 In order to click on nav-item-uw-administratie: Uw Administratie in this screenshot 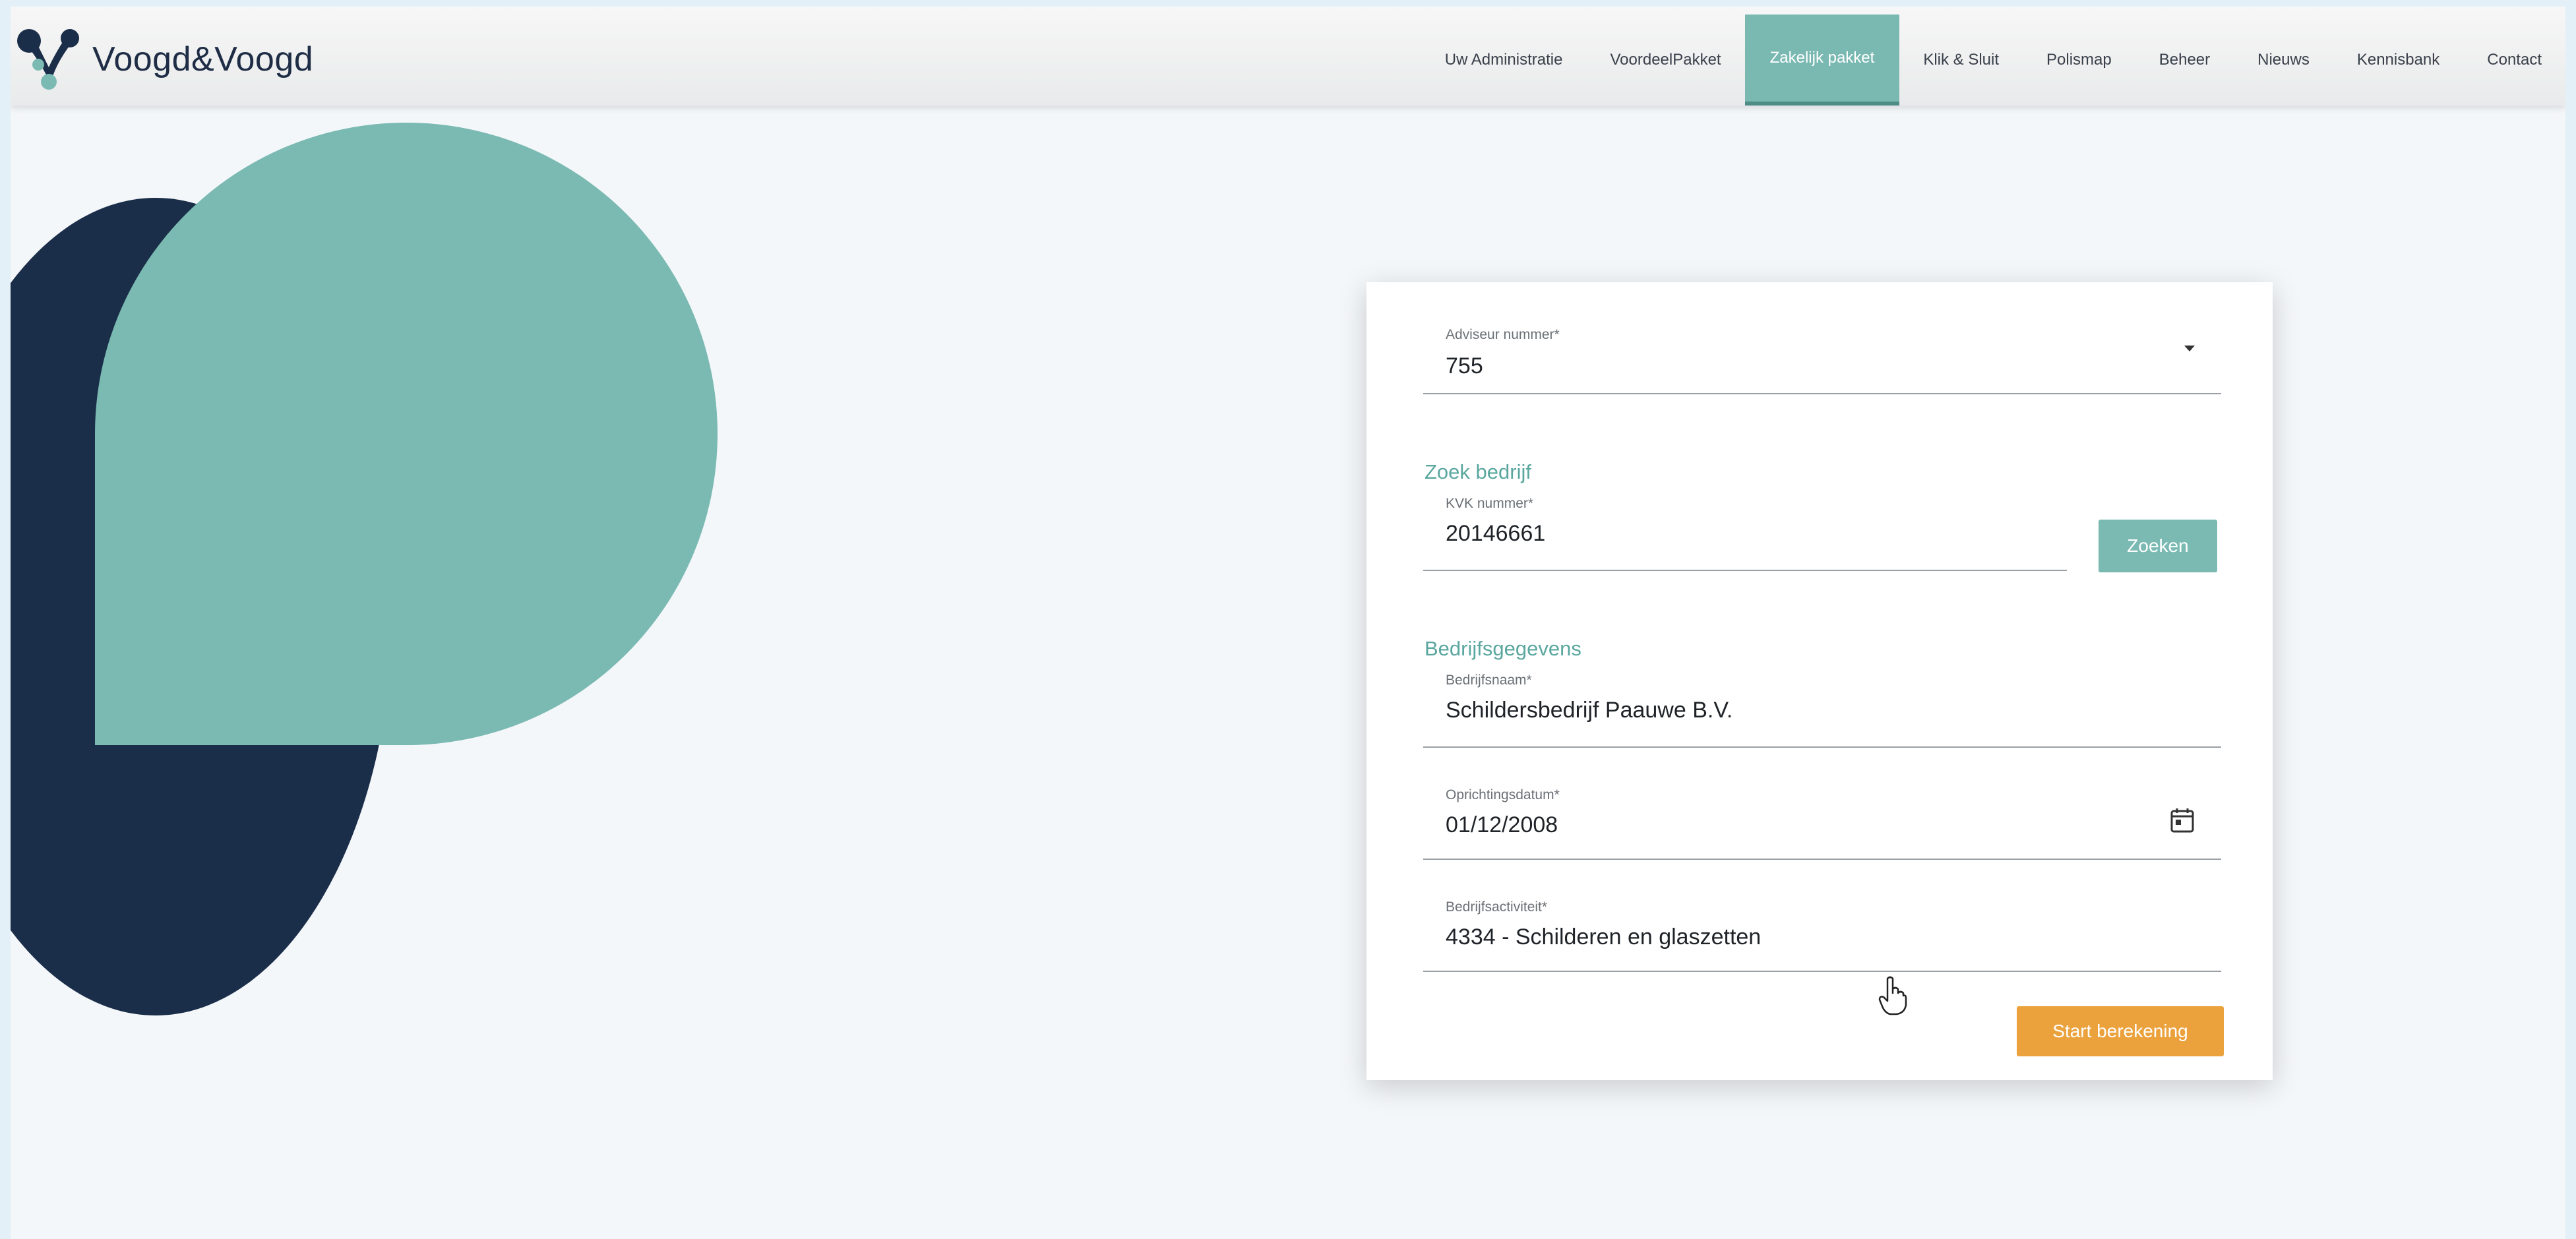, I will do `click(1504, 60)`.